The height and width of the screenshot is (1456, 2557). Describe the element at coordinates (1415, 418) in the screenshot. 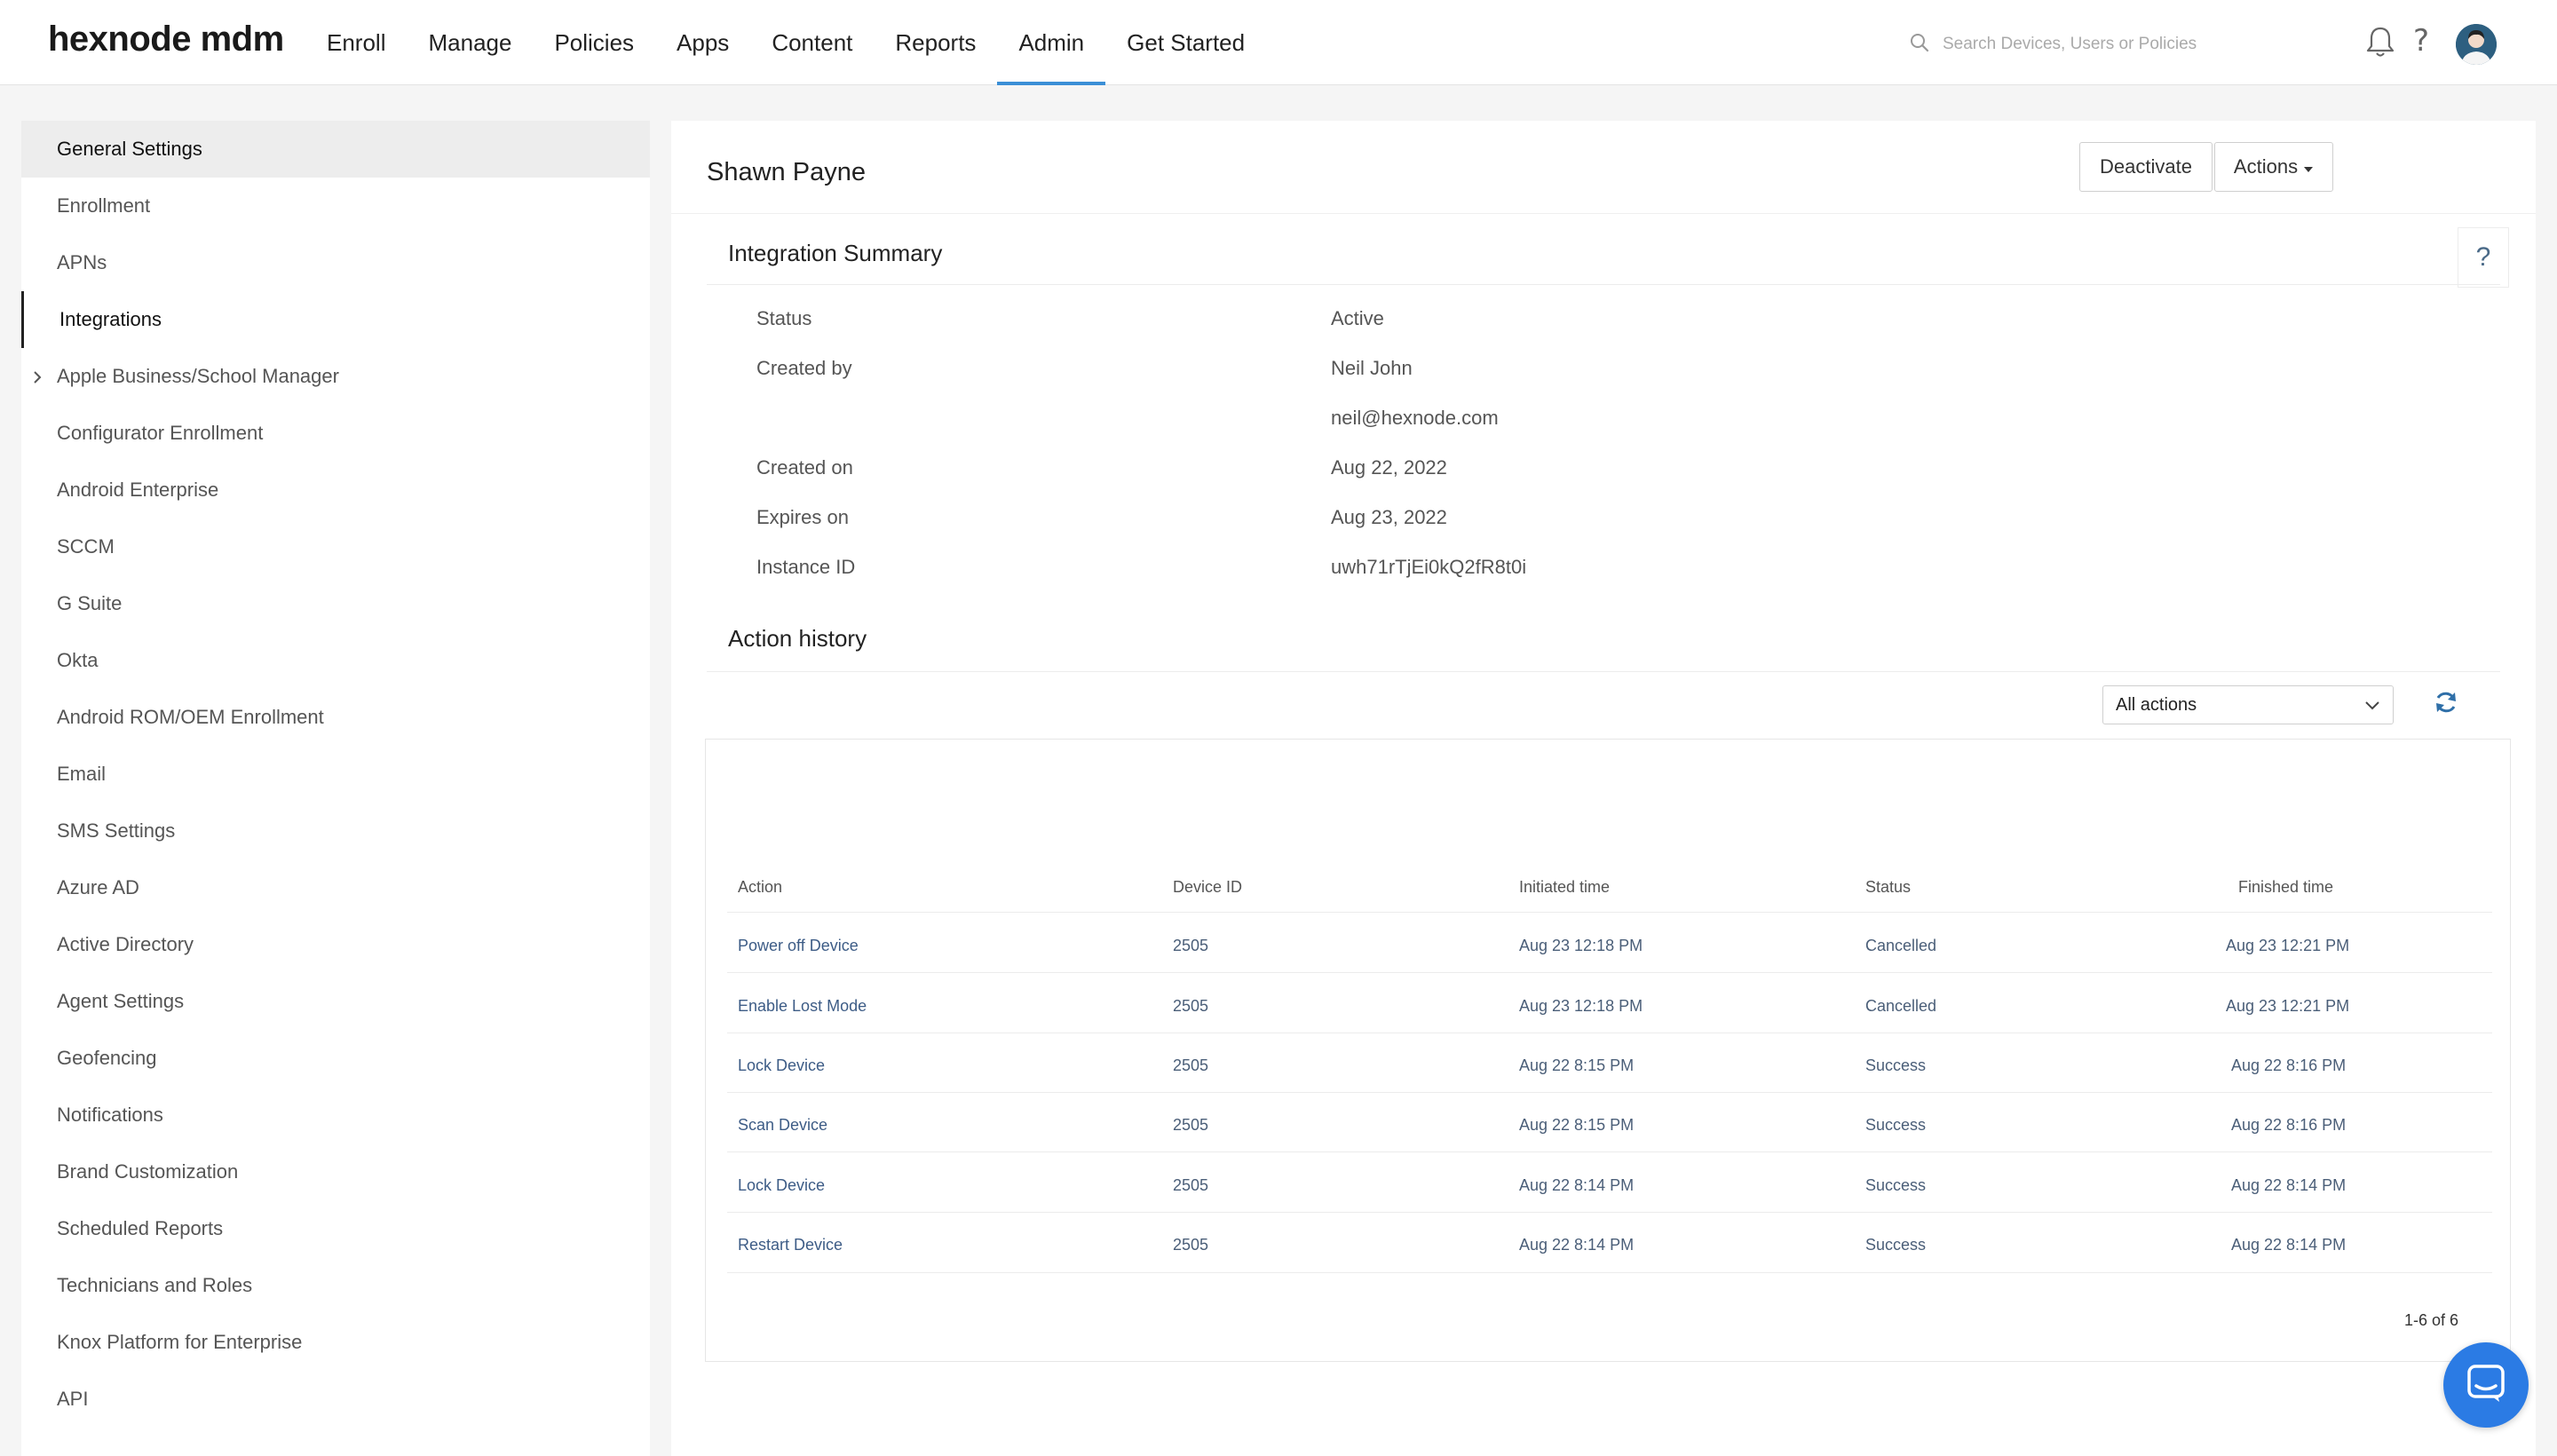

I see `created-by-email: neil@hexnode.com` at that location.